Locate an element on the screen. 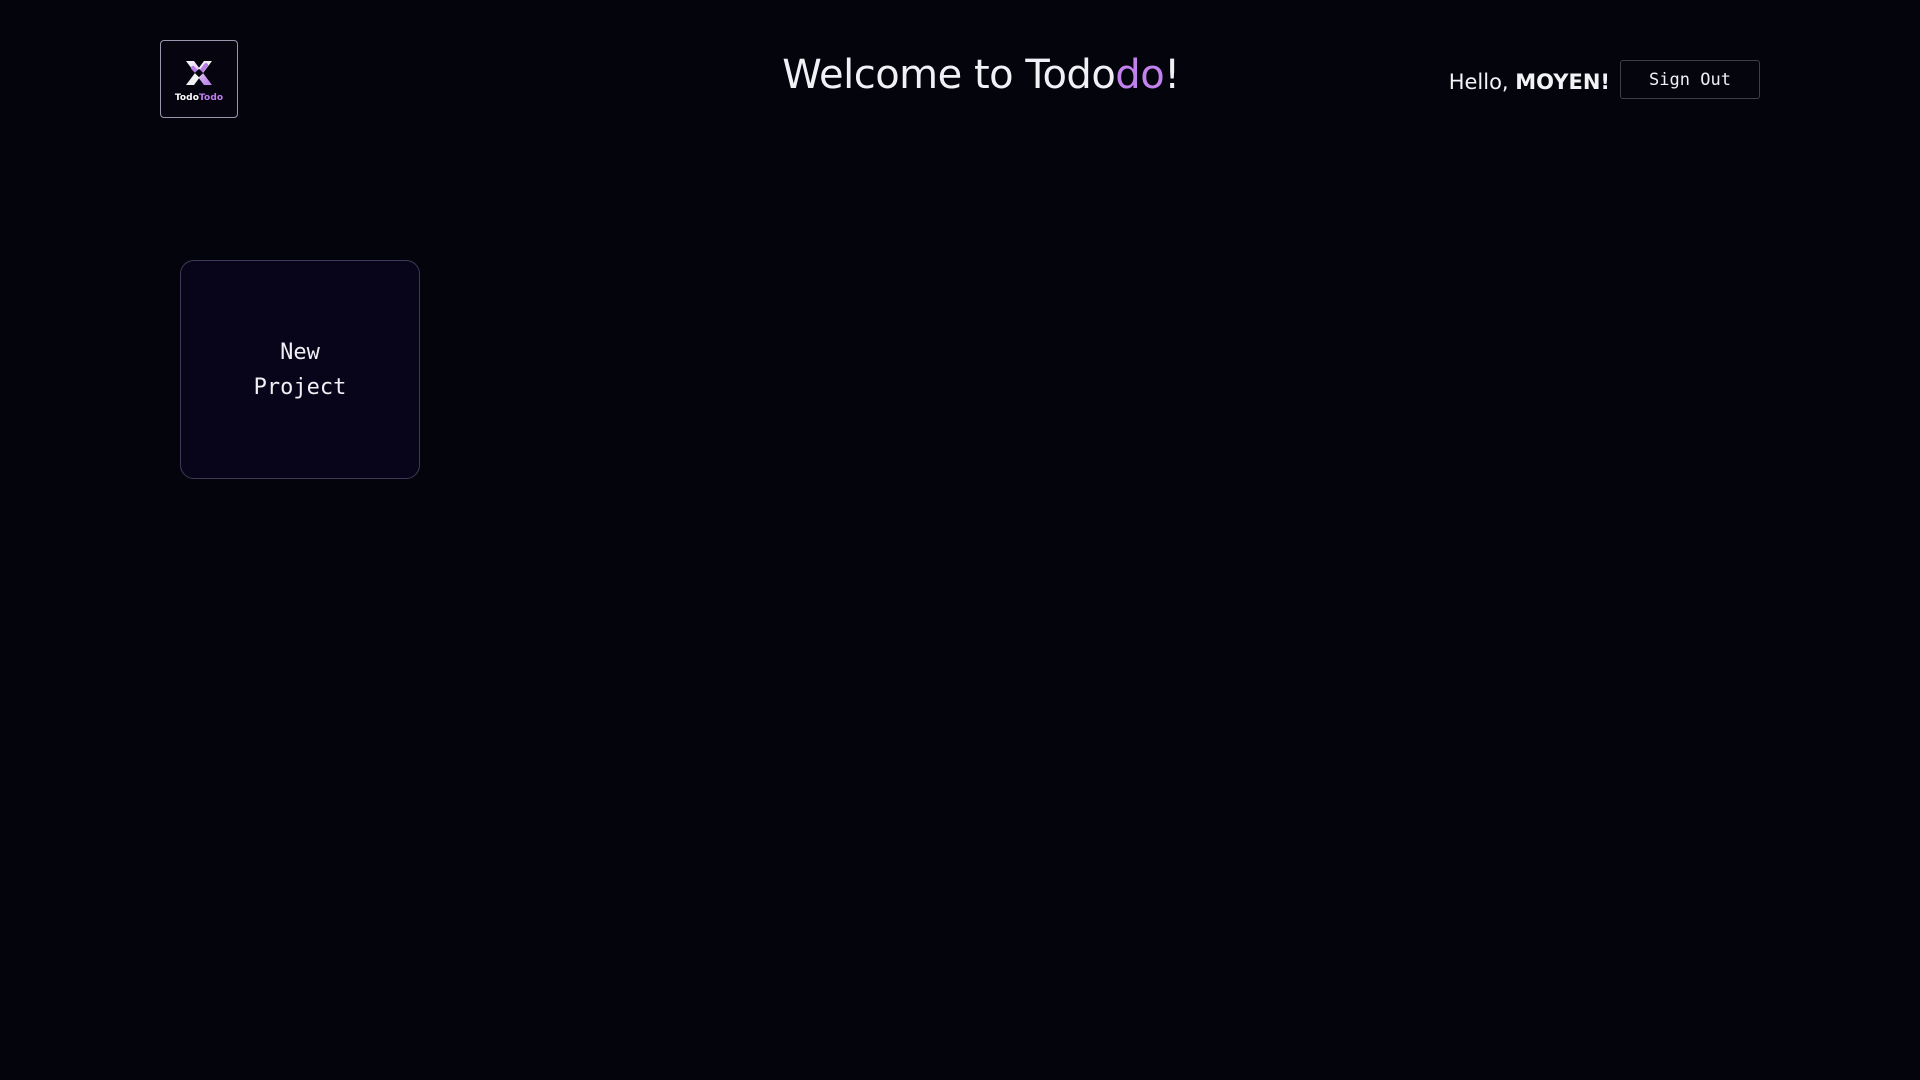 Image resolution: width=1920 pixels, height=1080 pixels. new-project-card: New Project is located at coordinates (300, 369).